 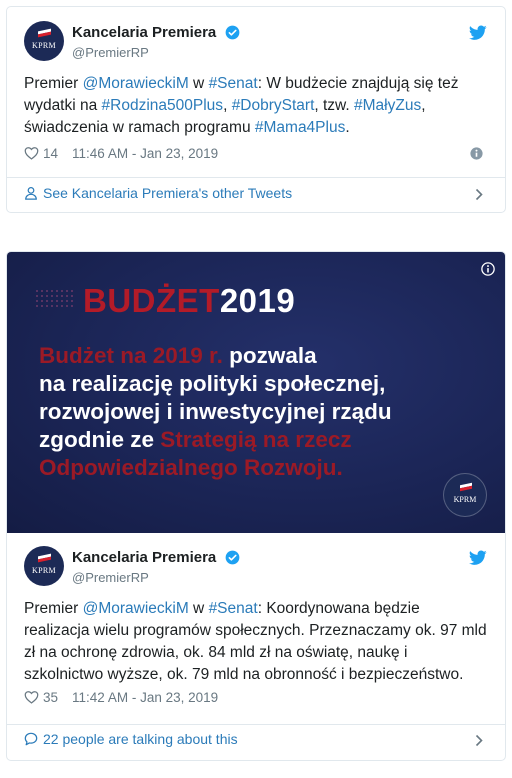 What do you see at coordinates (212, 383) in the screenshot?
I see `media-line: na realizację polityki społecznej,` at bounding box center [212, 383].